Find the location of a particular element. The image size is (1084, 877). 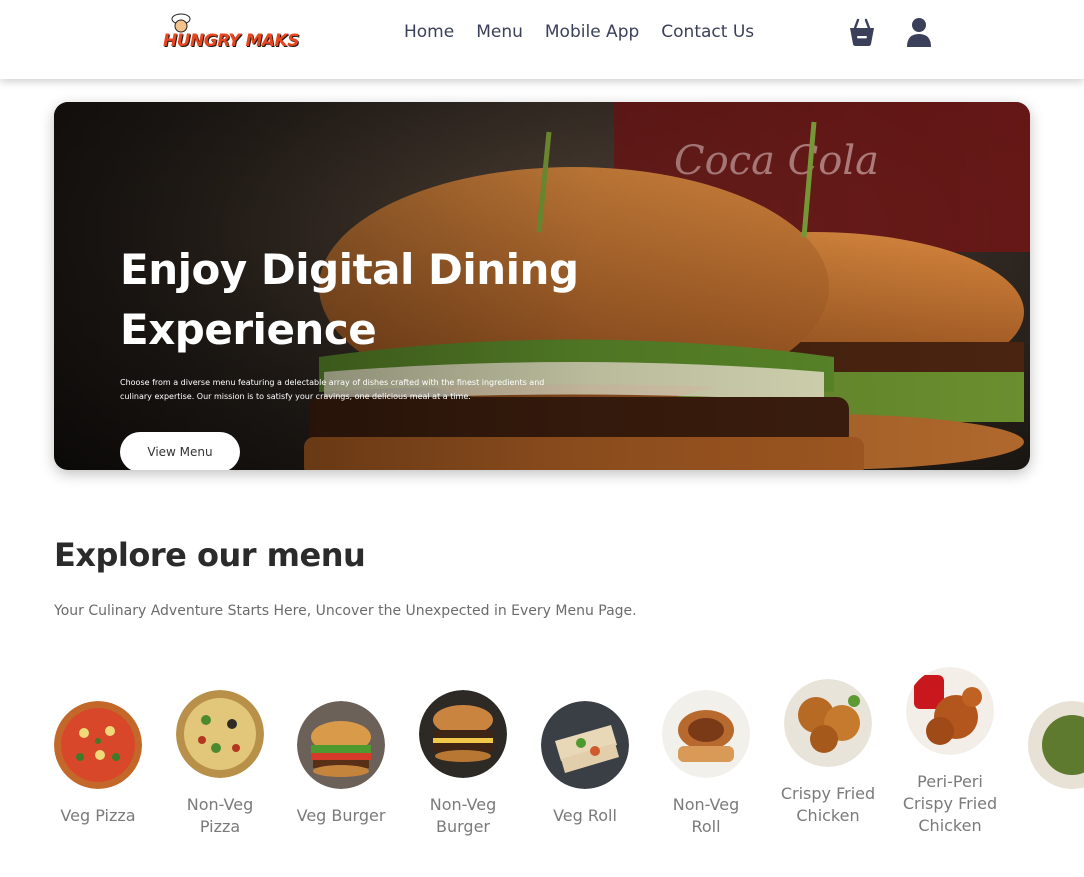

nav-link-menu: Menu is located at coordinates (499, 32).